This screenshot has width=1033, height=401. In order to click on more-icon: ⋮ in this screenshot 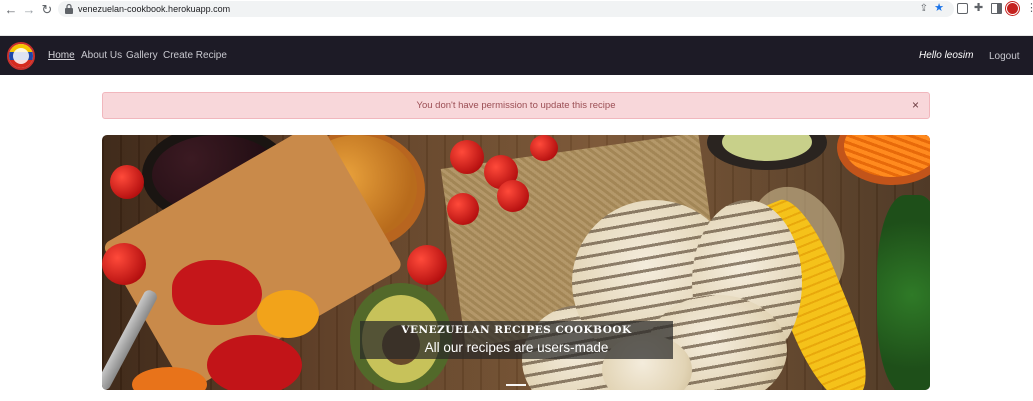, I will do `click(1029, 8)`.